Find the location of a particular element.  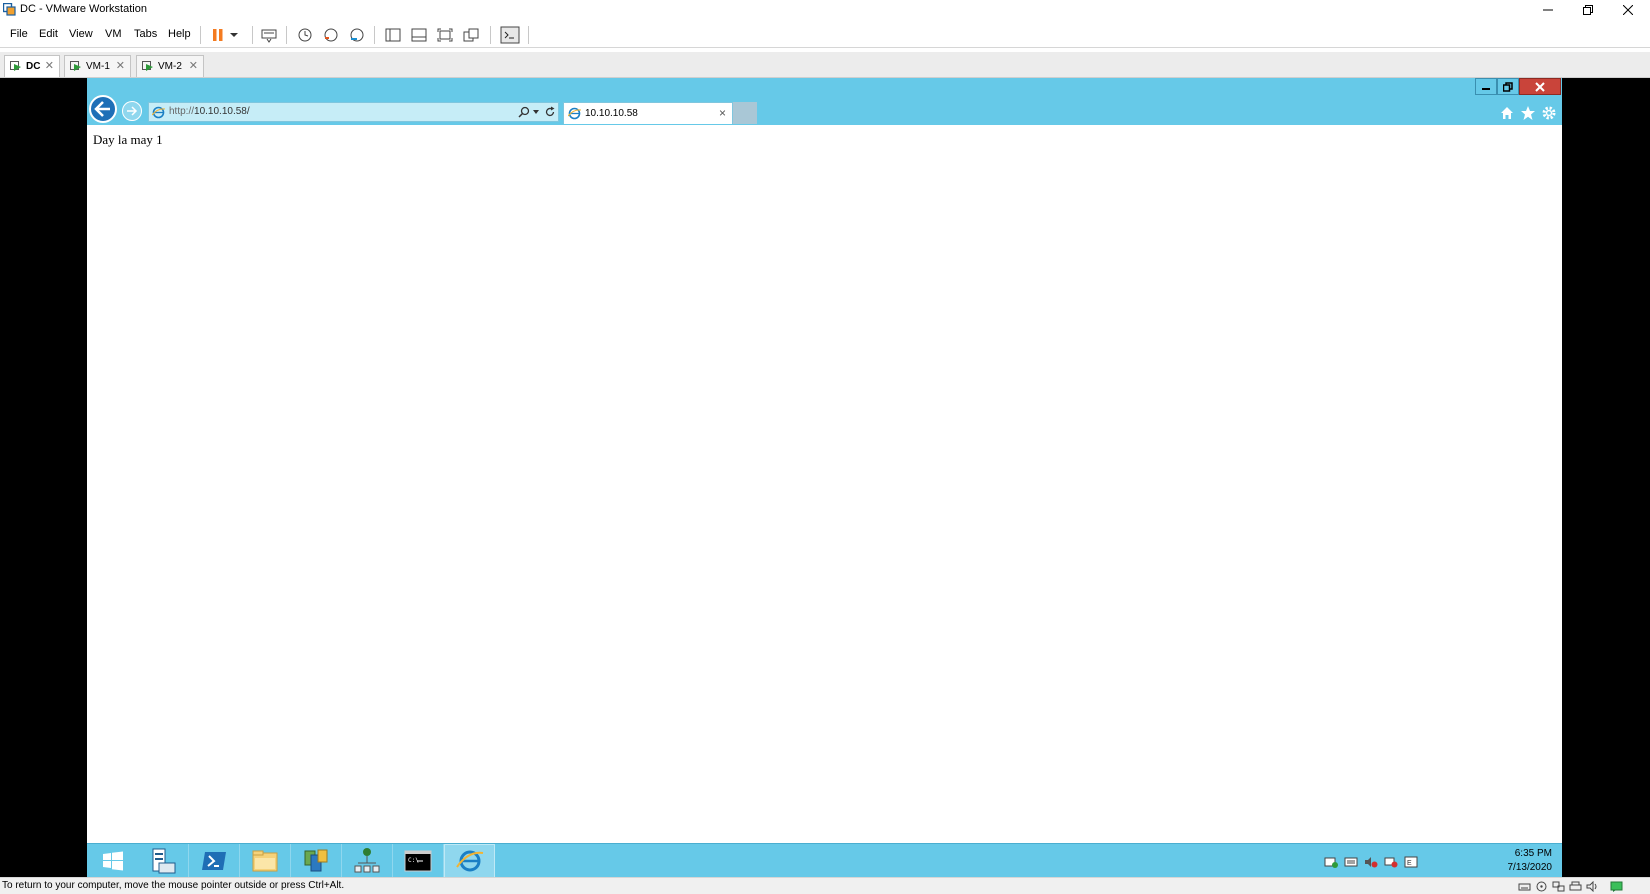

ie-url-text: http://10.10.10.58/ is located at coordinates (209, 111).